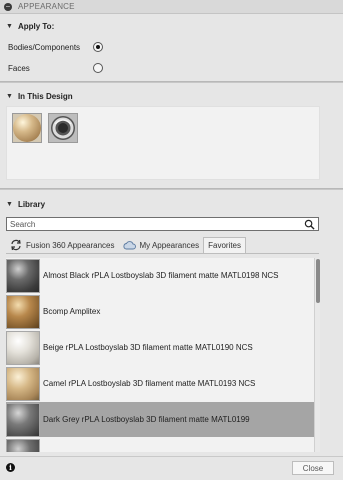 Image resolution: width=343 pixels, height=480 pixels. What do you see at coordinates (169, 245) in the screenshot?
I see `tab-label: My Appearances` at bounding box center [169, 245].